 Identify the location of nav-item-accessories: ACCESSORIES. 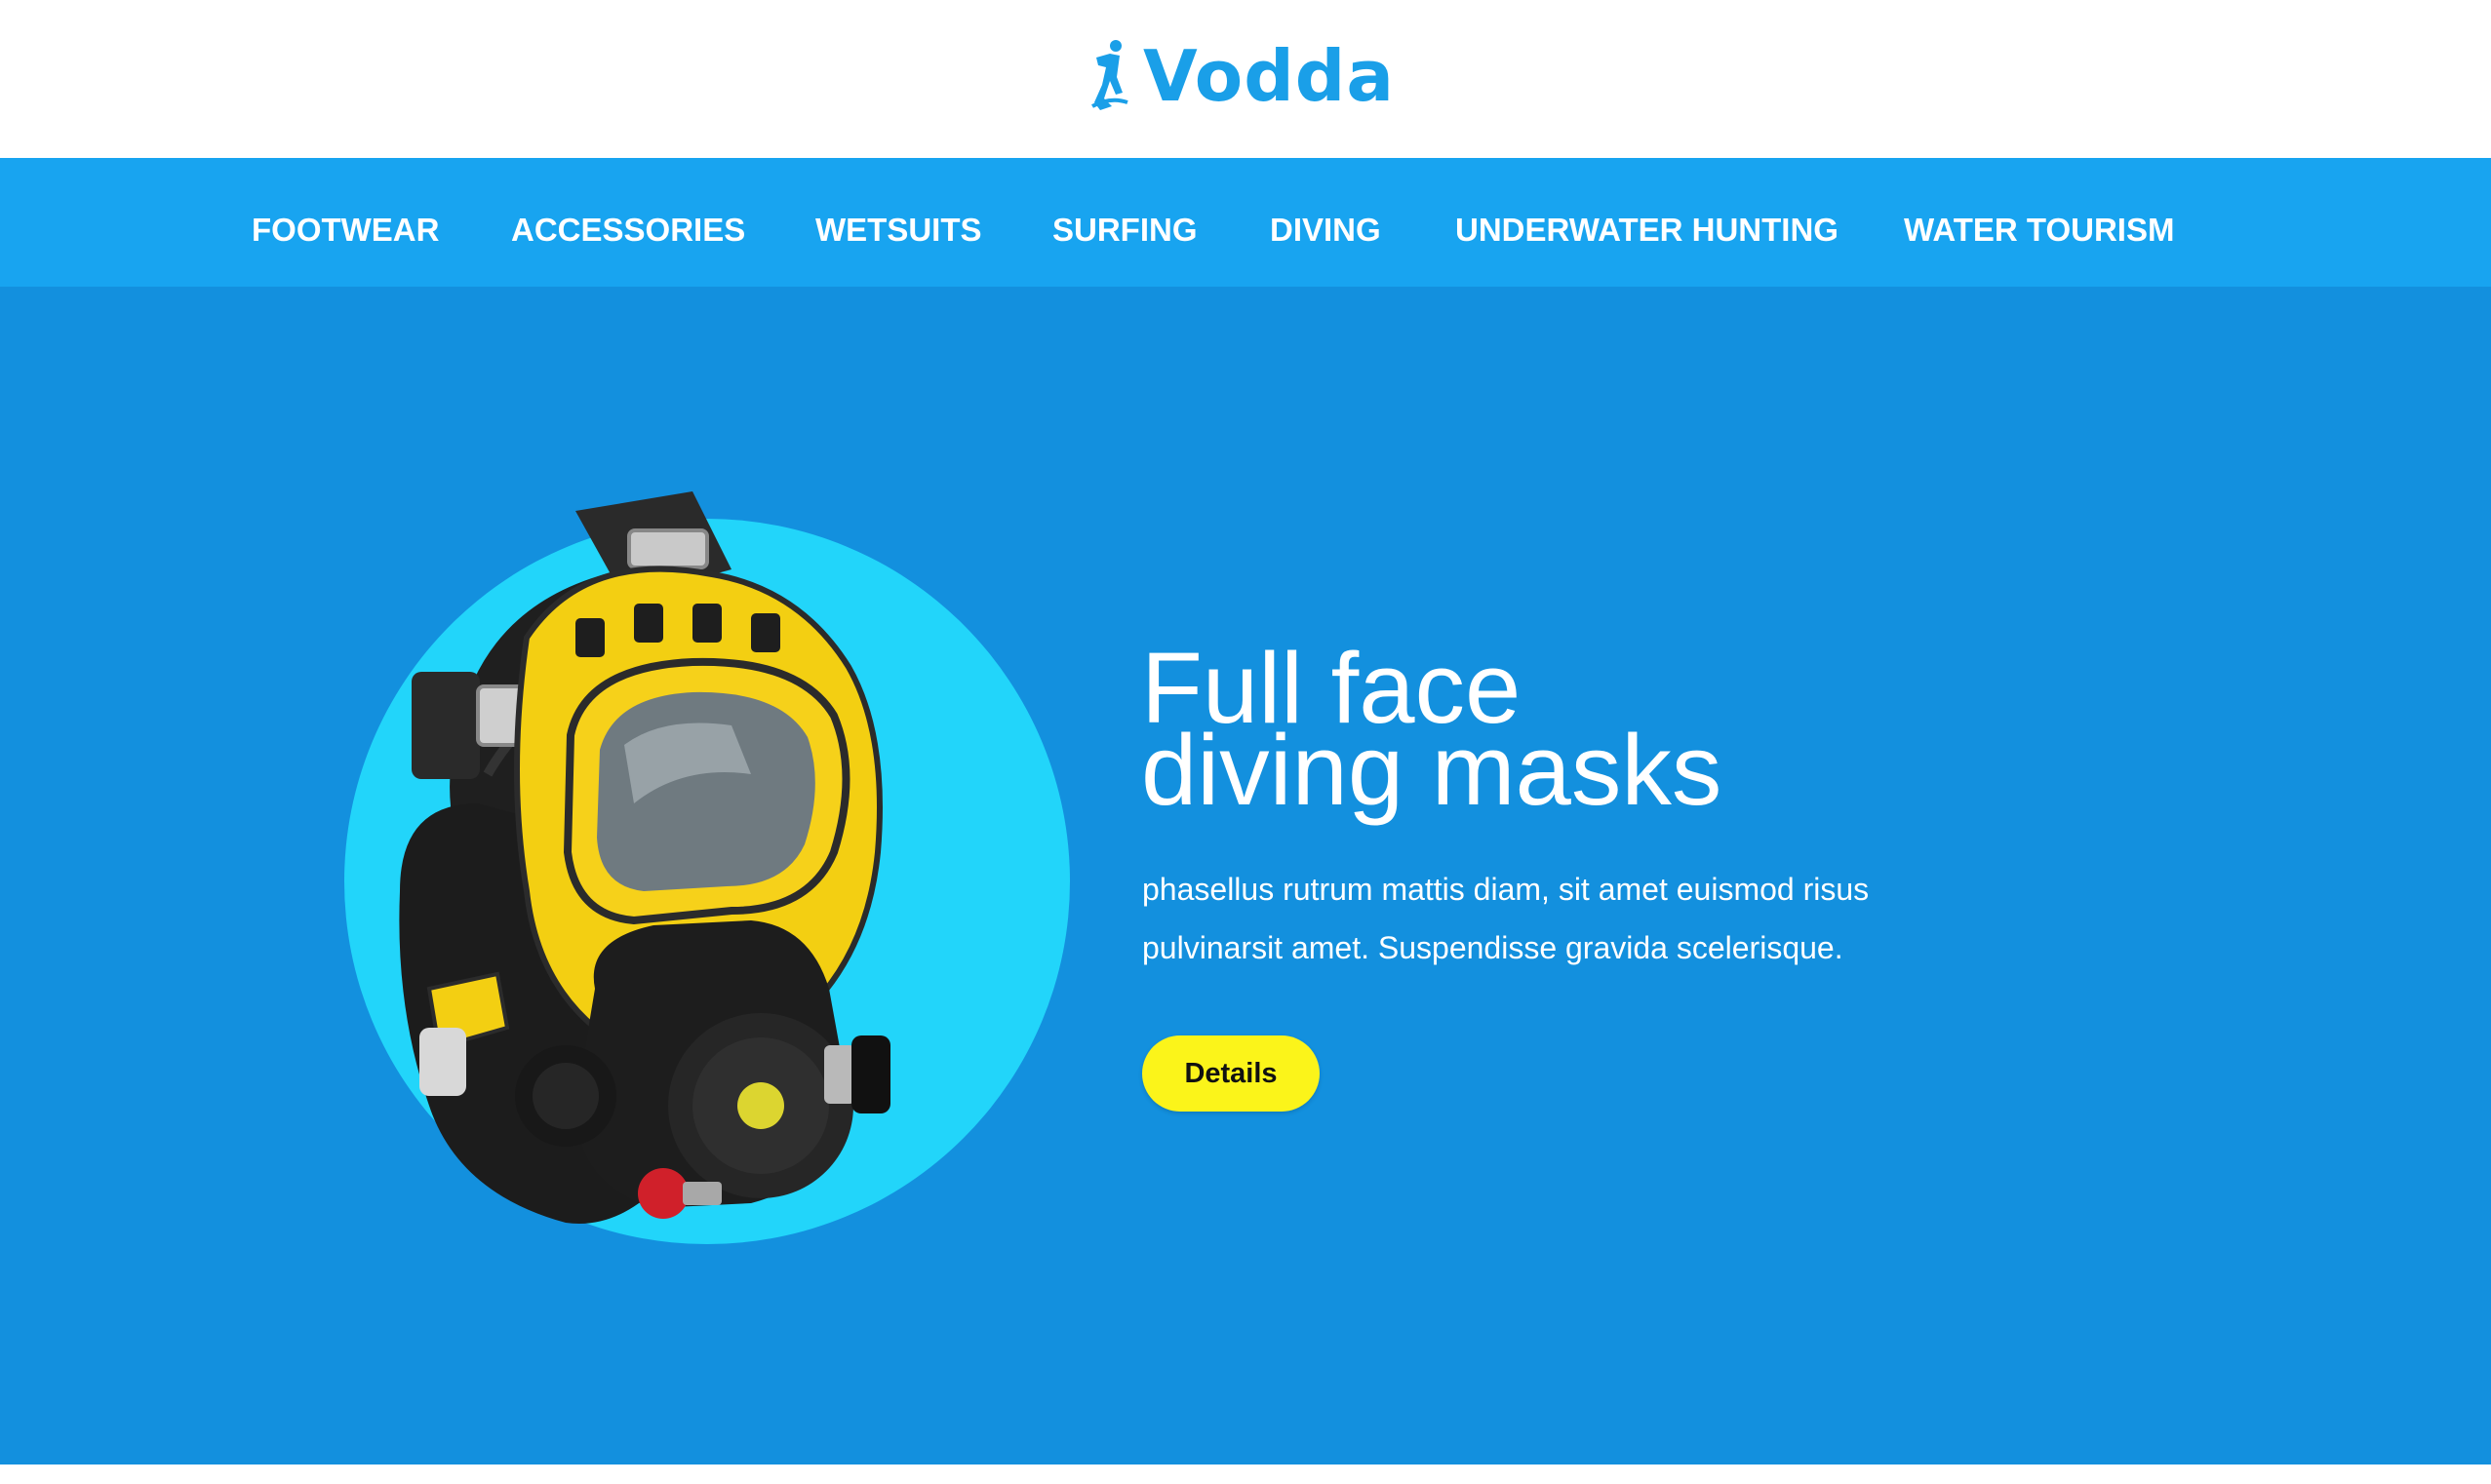
(628, 222).